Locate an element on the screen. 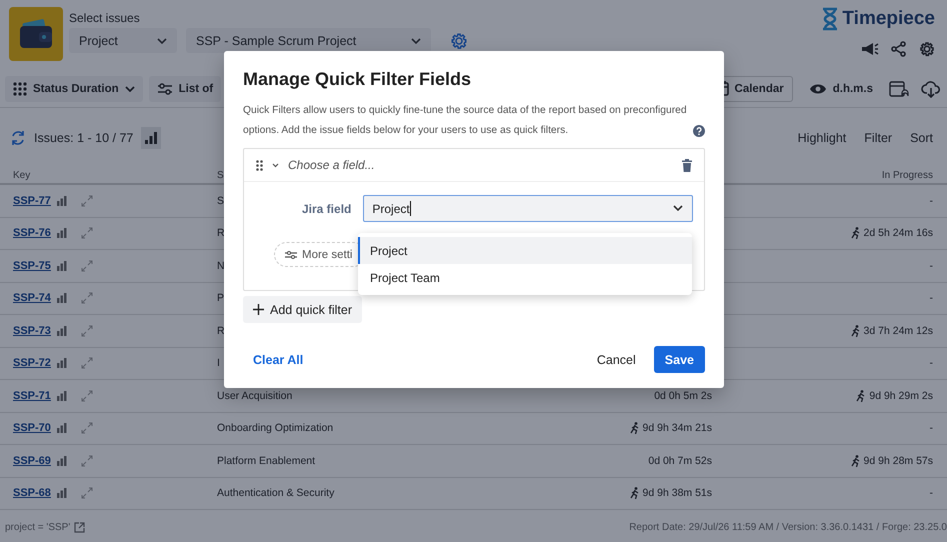  toolbar-action-button: Filter is located at coordinates (878, 138).